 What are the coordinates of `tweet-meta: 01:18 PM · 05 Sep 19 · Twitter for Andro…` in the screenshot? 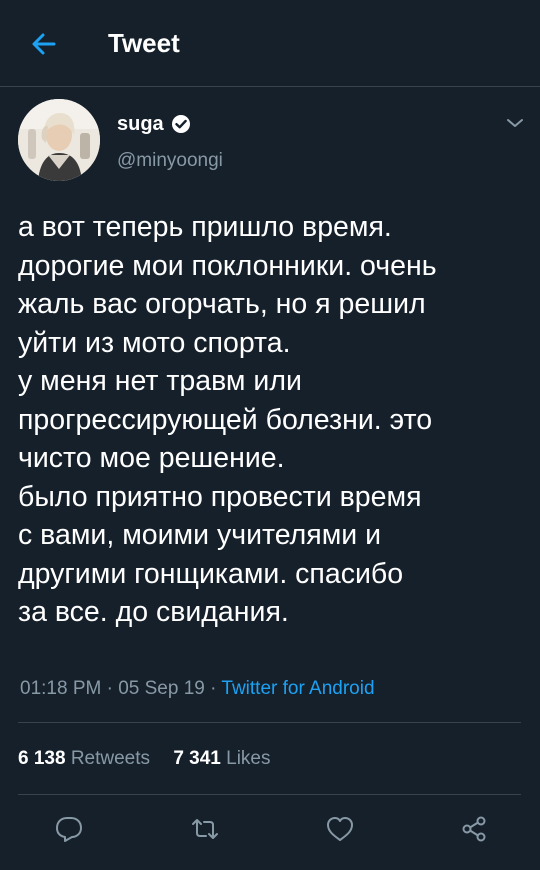 It's located at (197, 689).